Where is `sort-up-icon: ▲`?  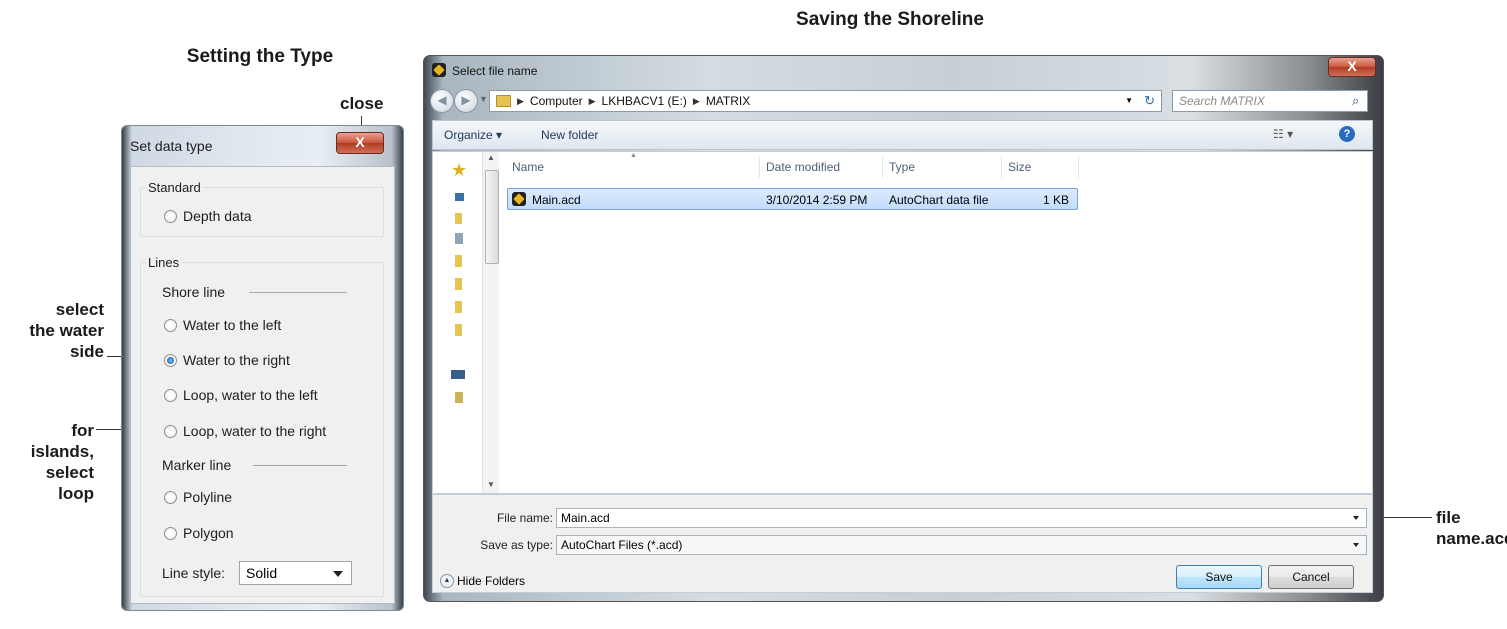
sort-up-icon: ▲ is located at coordinates (633, 155).